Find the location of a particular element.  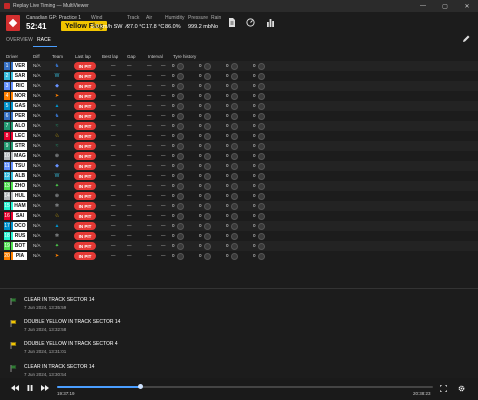

team-logo-icon: ◆ is located at coordinates (57, 86).